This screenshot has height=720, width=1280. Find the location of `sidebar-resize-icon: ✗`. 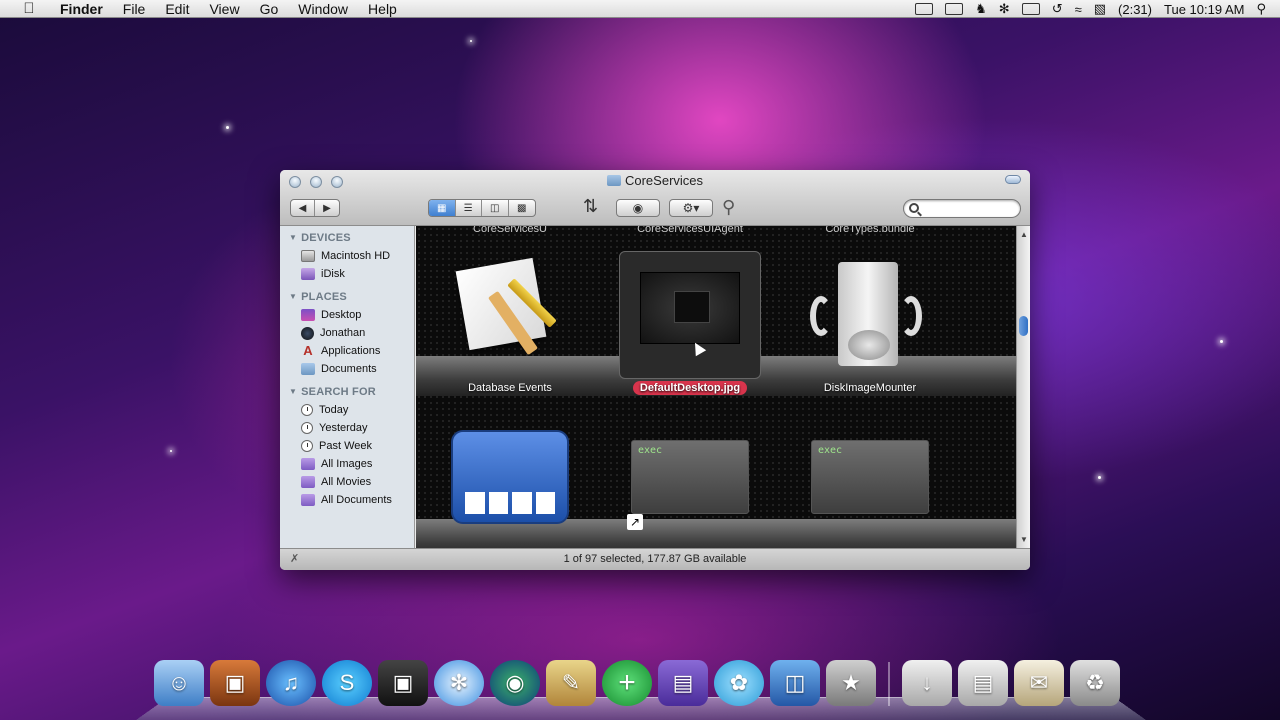

sidebar-resize-icon: ✗ is located at coordinates (294, 559).